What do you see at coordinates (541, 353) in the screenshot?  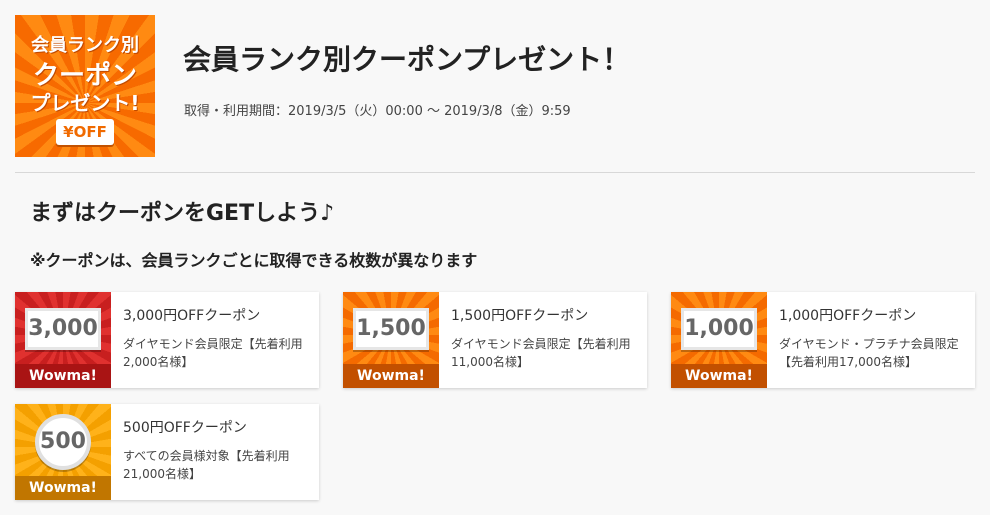 I see `coupon-description: ダイヤモンド会員限定【先着利用11,000名様】` at bounding box center [541, 353].